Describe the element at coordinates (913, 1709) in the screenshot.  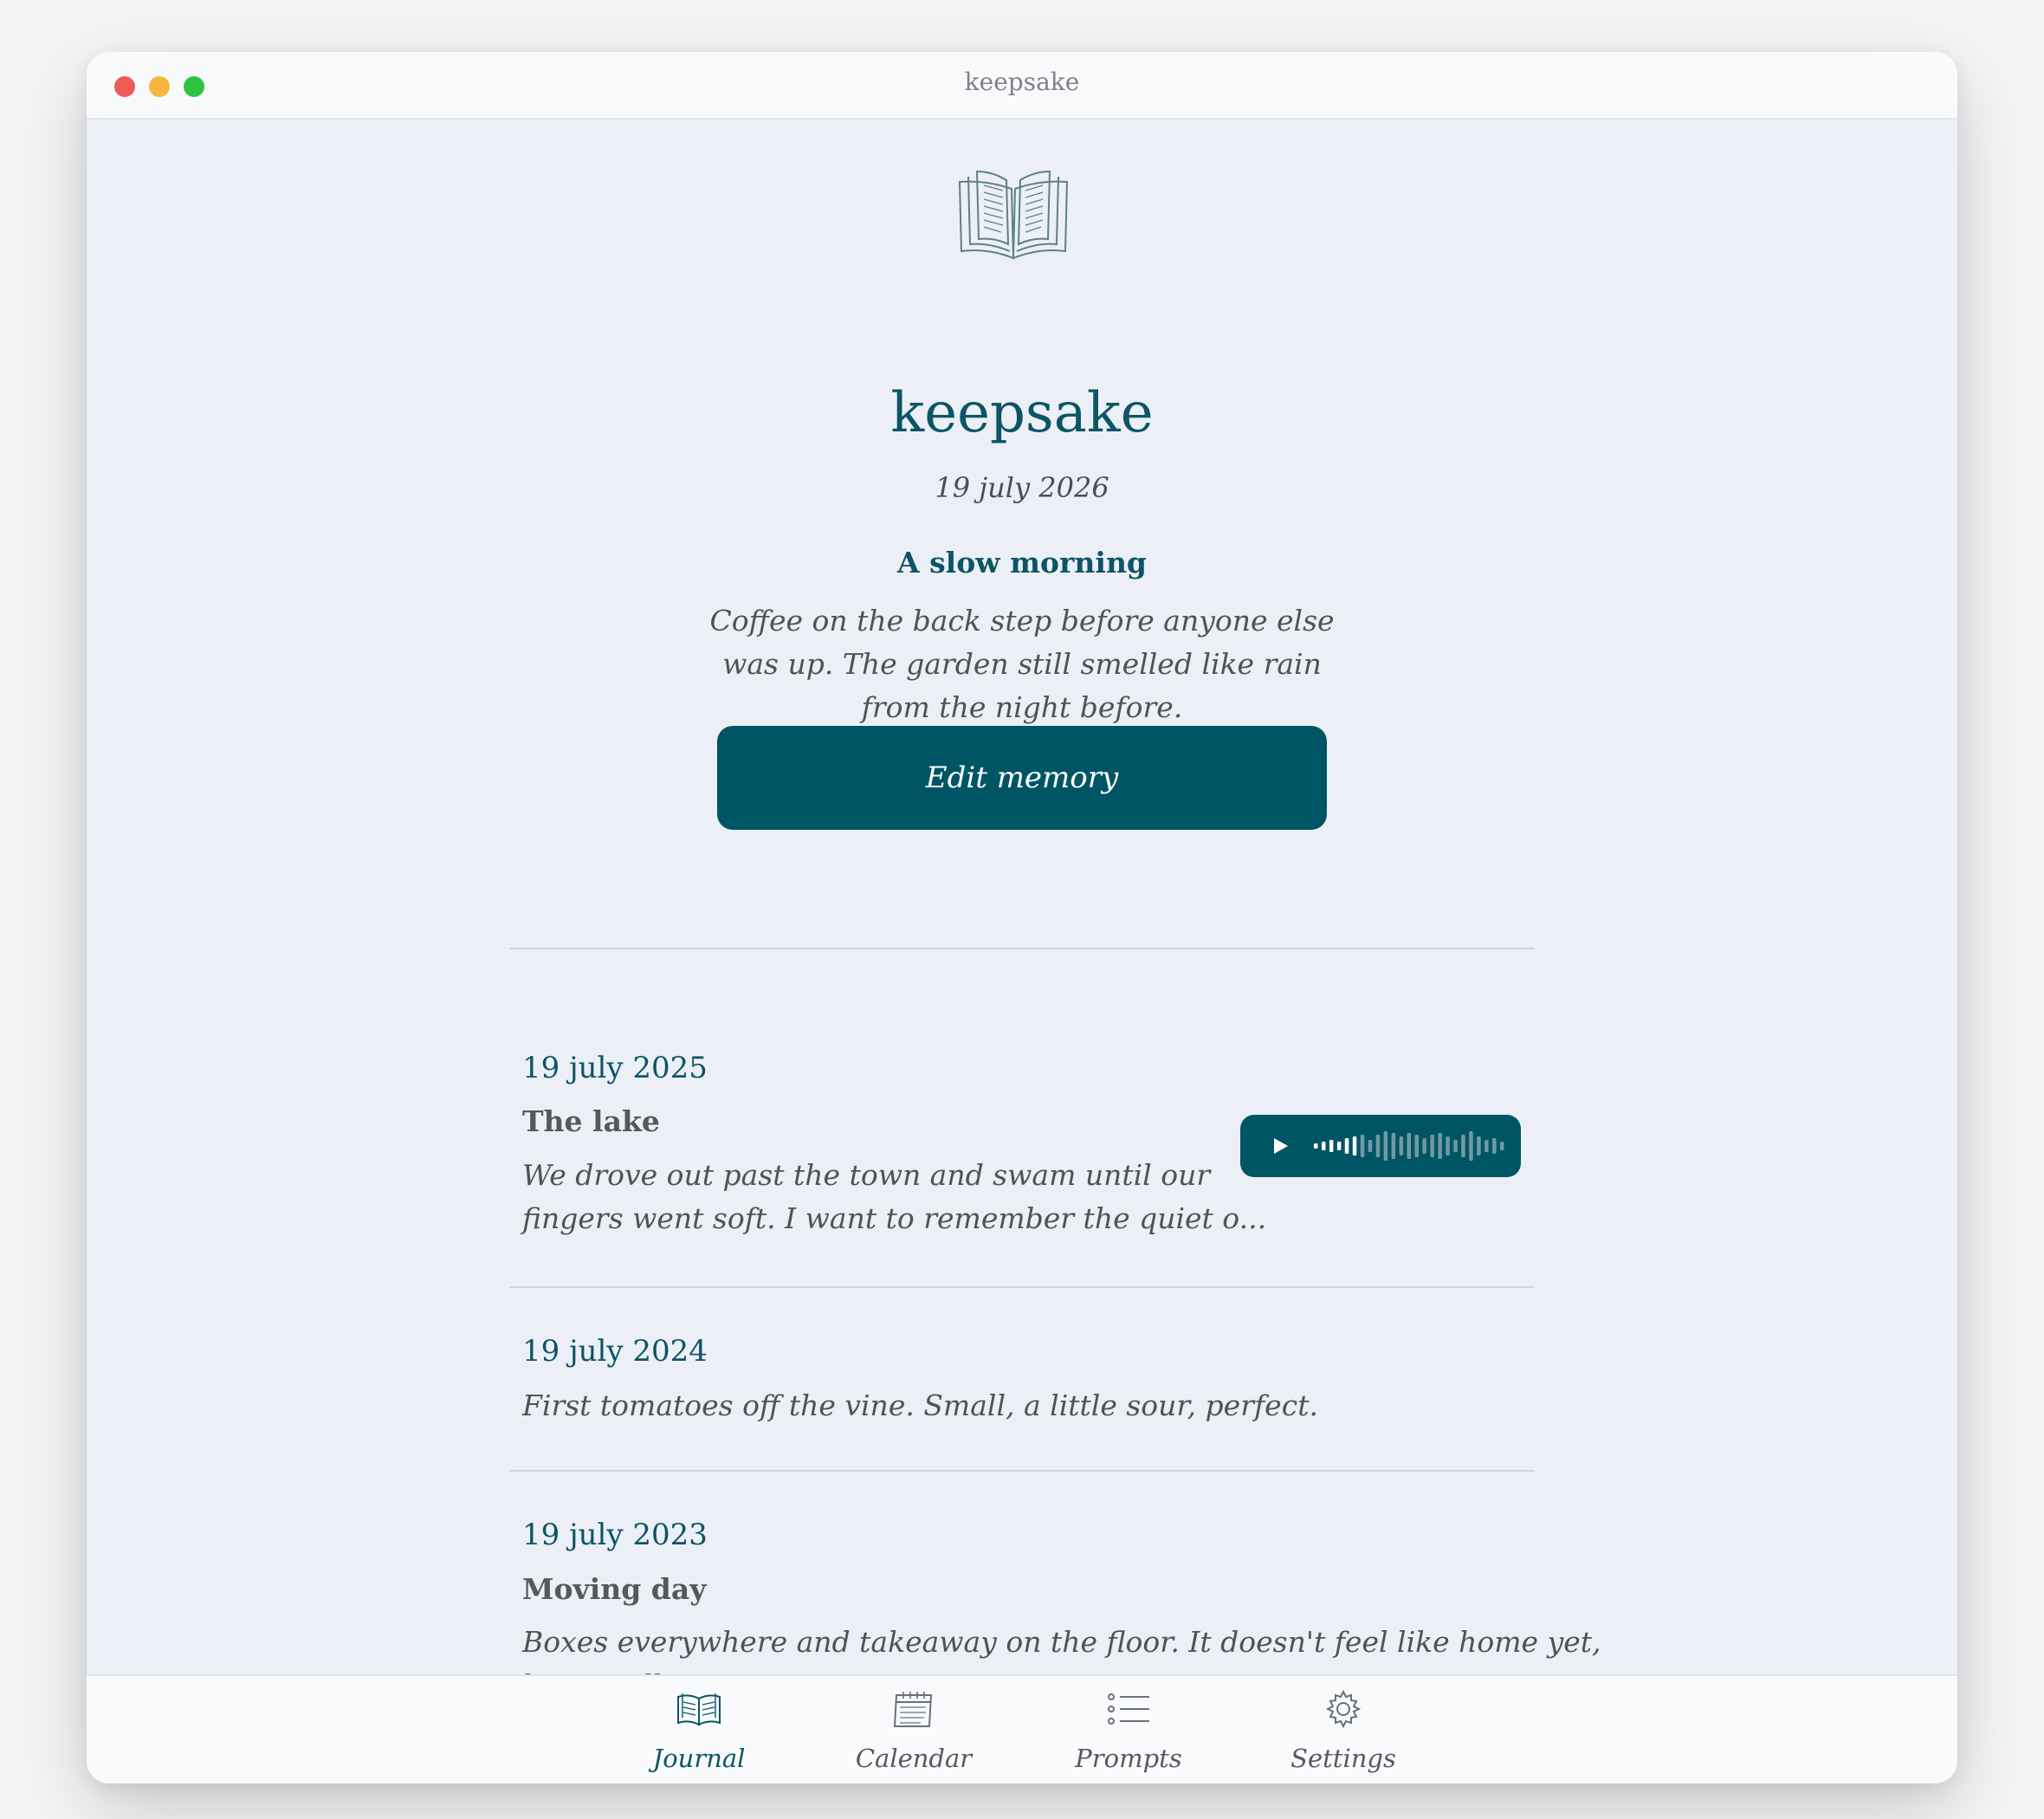
I see `calendar-icon` at that location.